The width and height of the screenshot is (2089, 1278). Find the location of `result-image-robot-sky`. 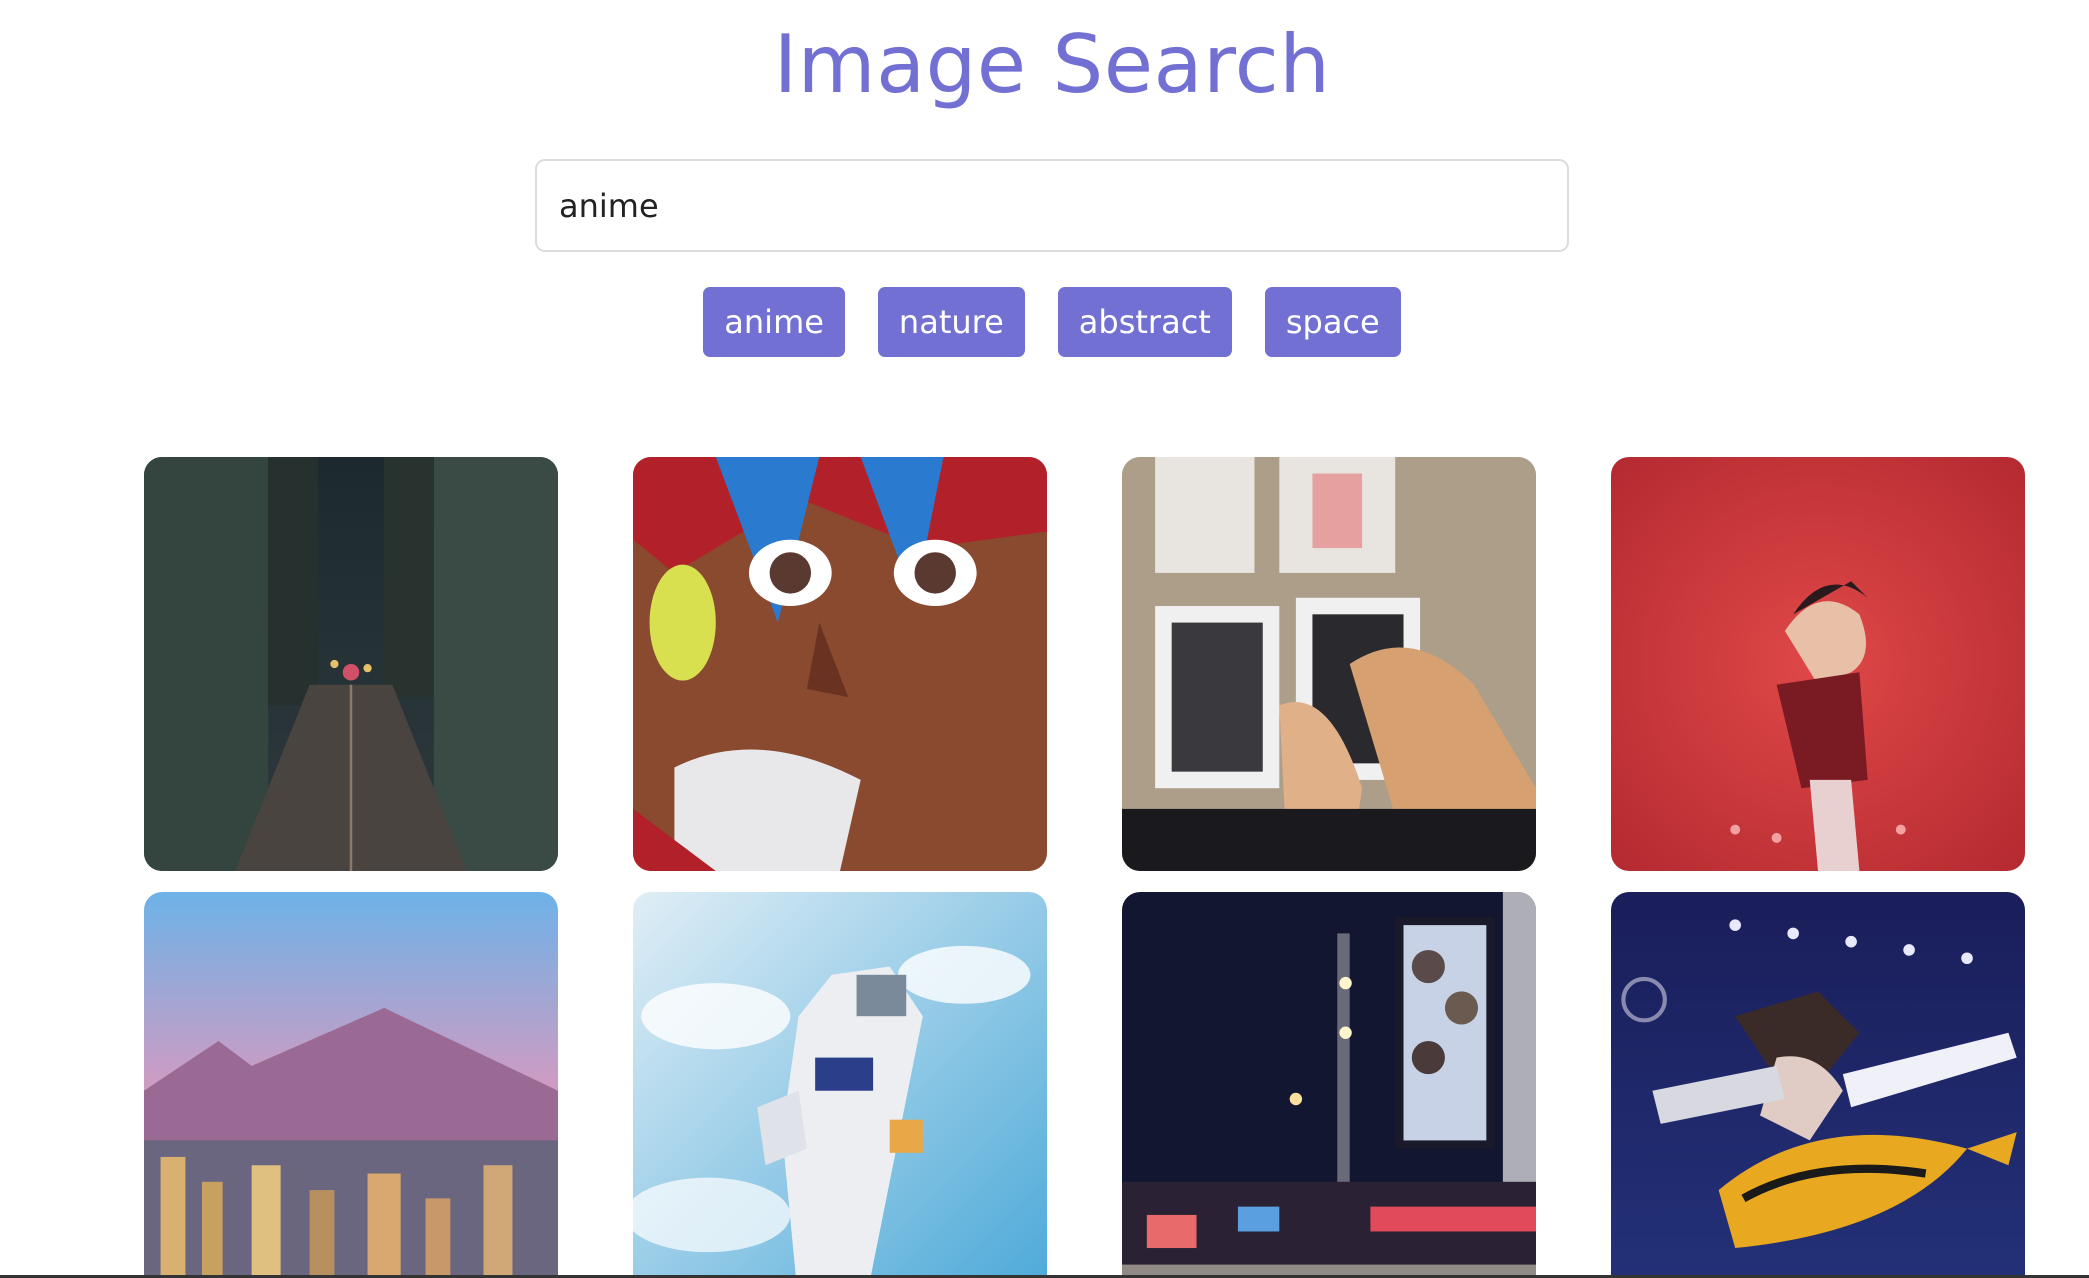

result-image-robot-sky is located at coordinates (840, 1085).